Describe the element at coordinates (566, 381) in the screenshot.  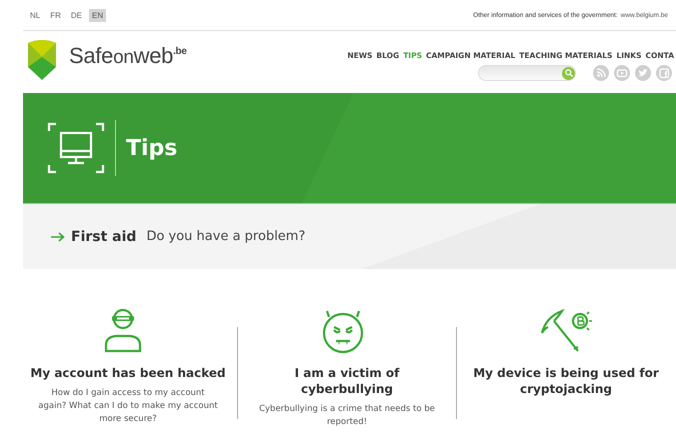
I see `card-title: My device is being used for cryptojacking` at that location.